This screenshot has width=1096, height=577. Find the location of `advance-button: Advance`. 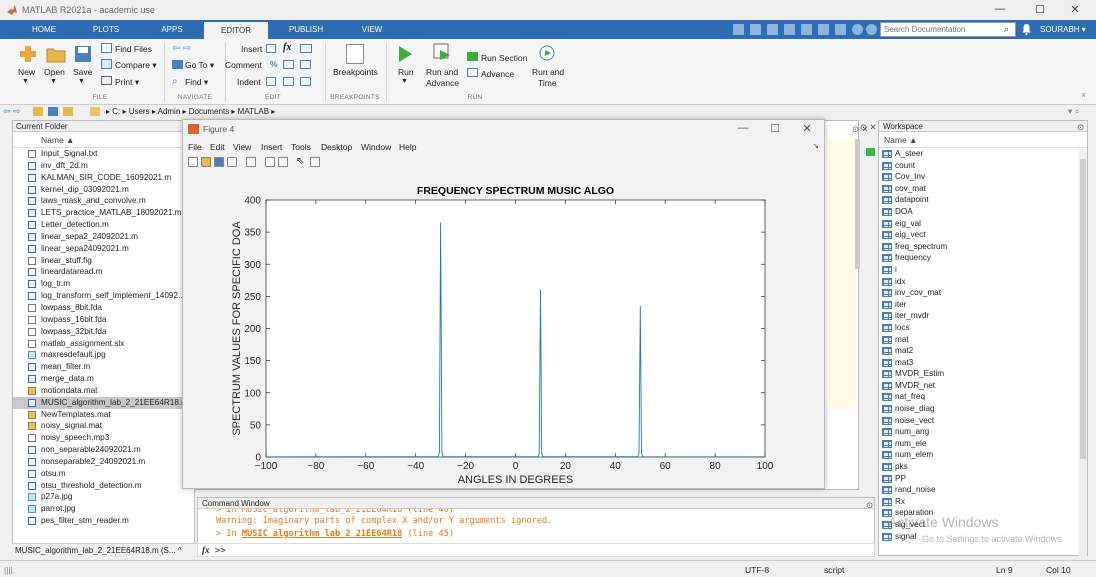

advance-button: Advance is located at coordinates (497, 74).